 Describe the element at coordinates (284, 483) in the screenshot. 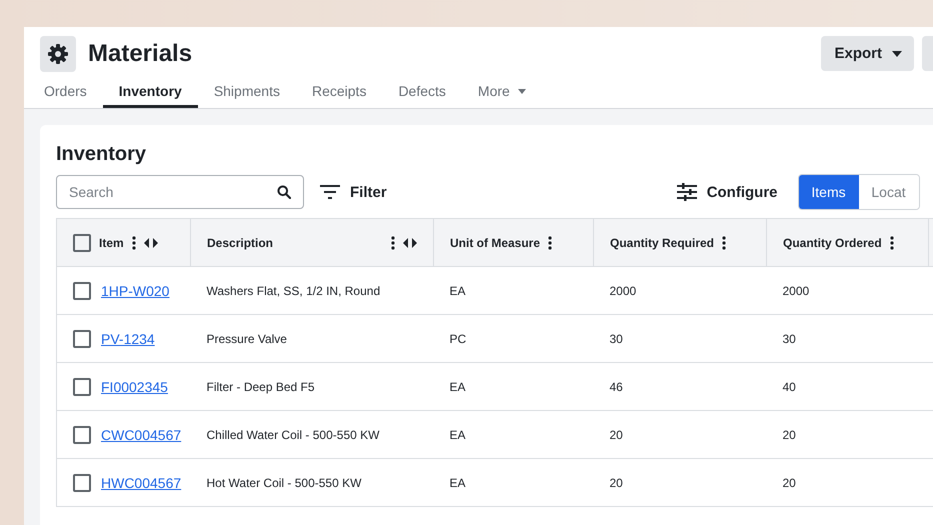

I see `table-cell: Hot Water Coil - 500-550 KW` at that location.